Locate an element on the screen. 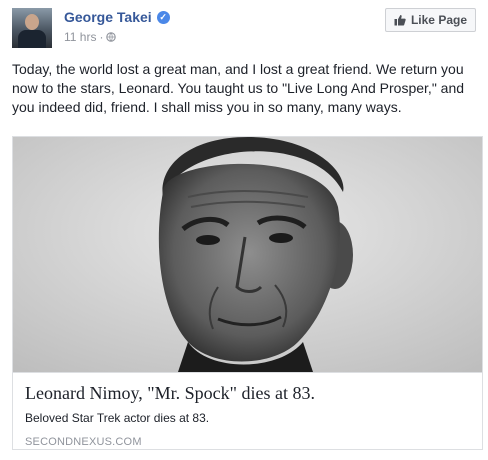  post-meta: 11 hrs · is located at coordinates (90, 37).